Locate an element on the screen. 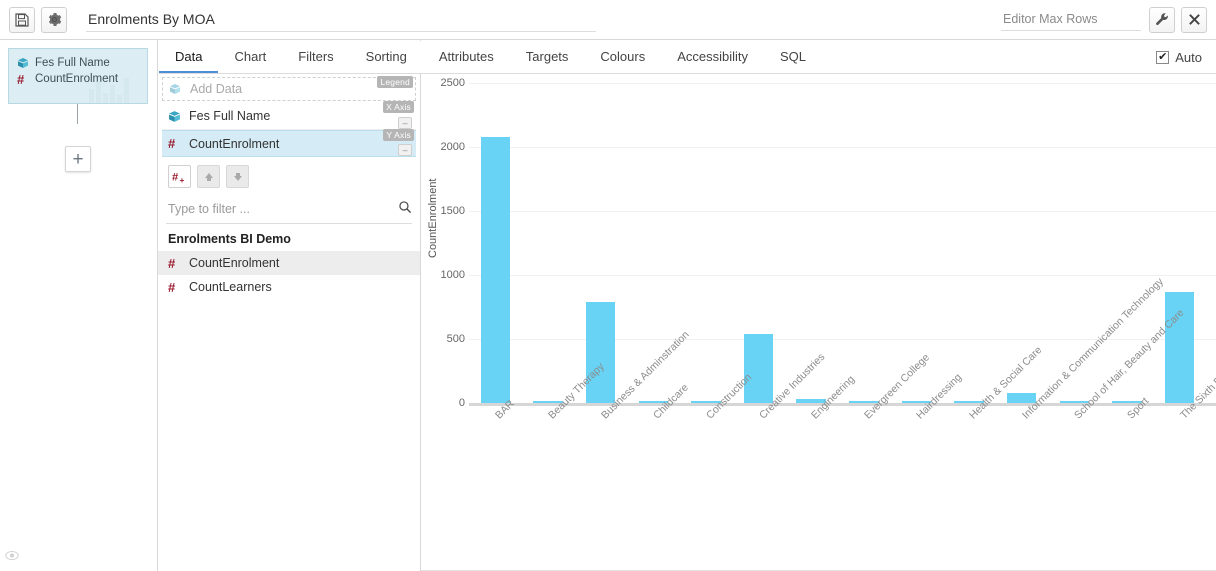 The width and height of the screenshot is (1216, 571). y-axis-tick-label: 2000 is located at coordinates (452, 147).